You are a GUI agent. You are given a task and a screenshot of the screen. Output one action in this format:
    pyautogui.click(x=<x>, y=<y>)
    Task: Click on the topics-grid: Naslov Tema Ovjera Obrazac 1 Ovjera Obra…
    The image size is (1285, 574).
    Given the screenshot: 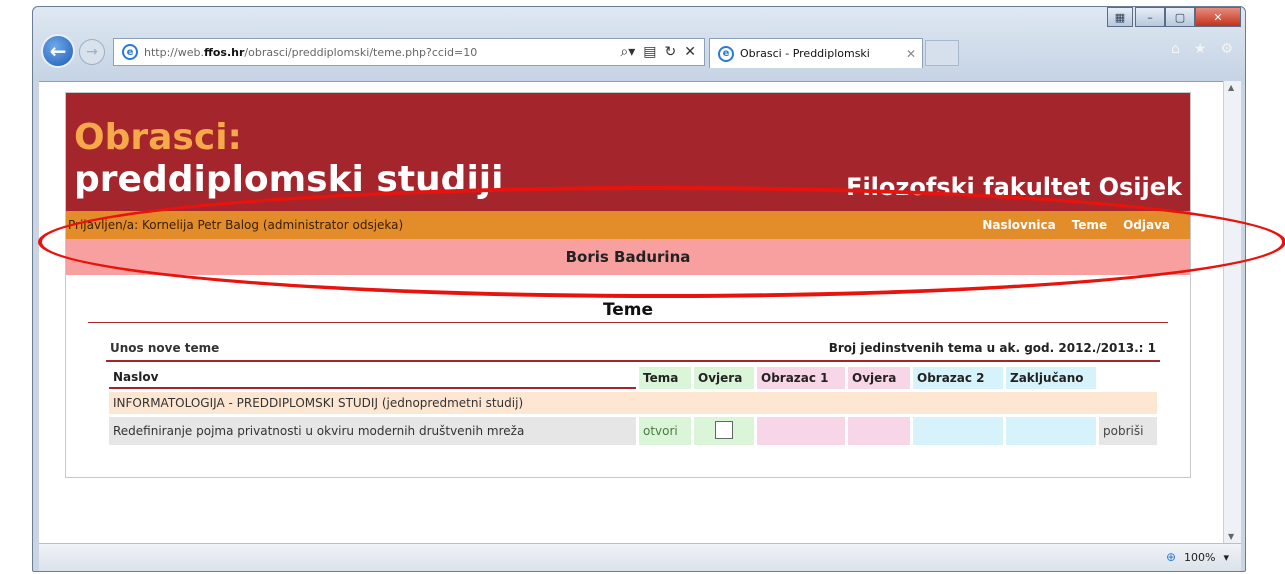 What is the action you would take?
    pyautogui.click(x=633, y=406)
    